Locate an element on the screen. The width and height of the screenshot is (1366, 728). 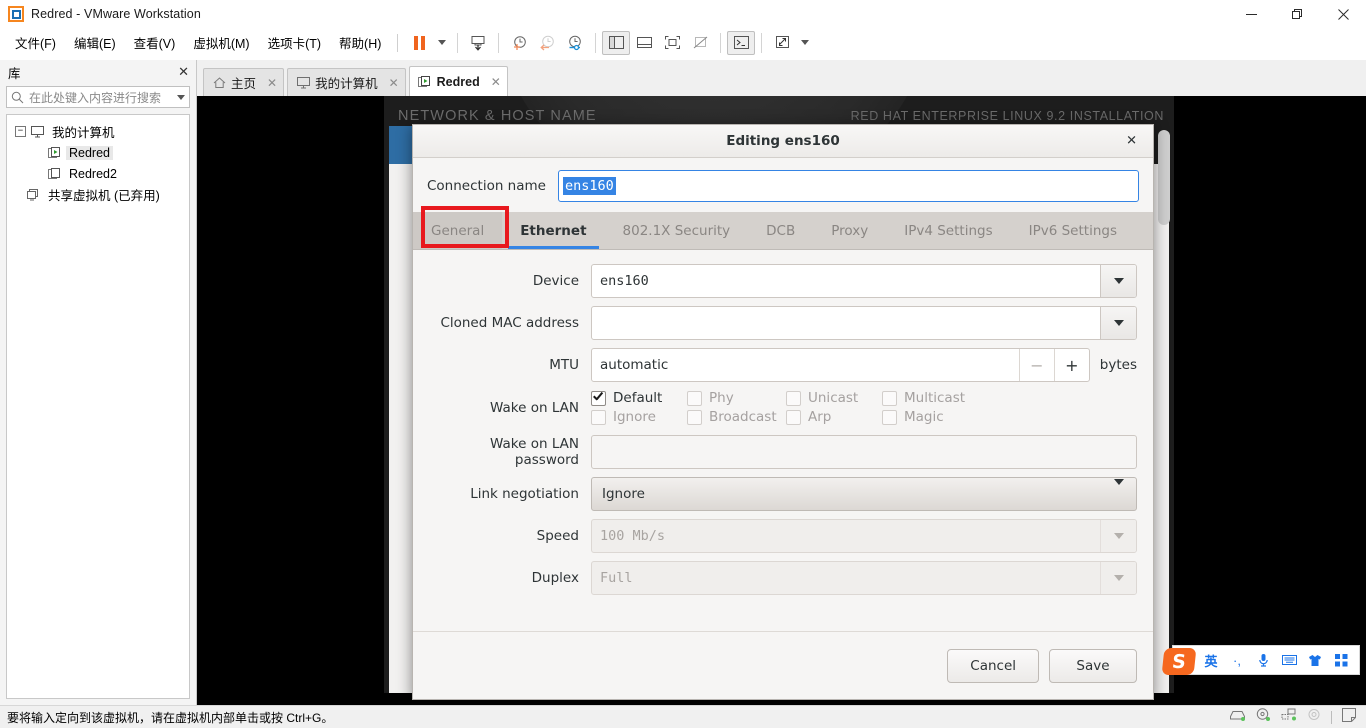
connection-name-input: ens160 is located at coordinates (848, 186).